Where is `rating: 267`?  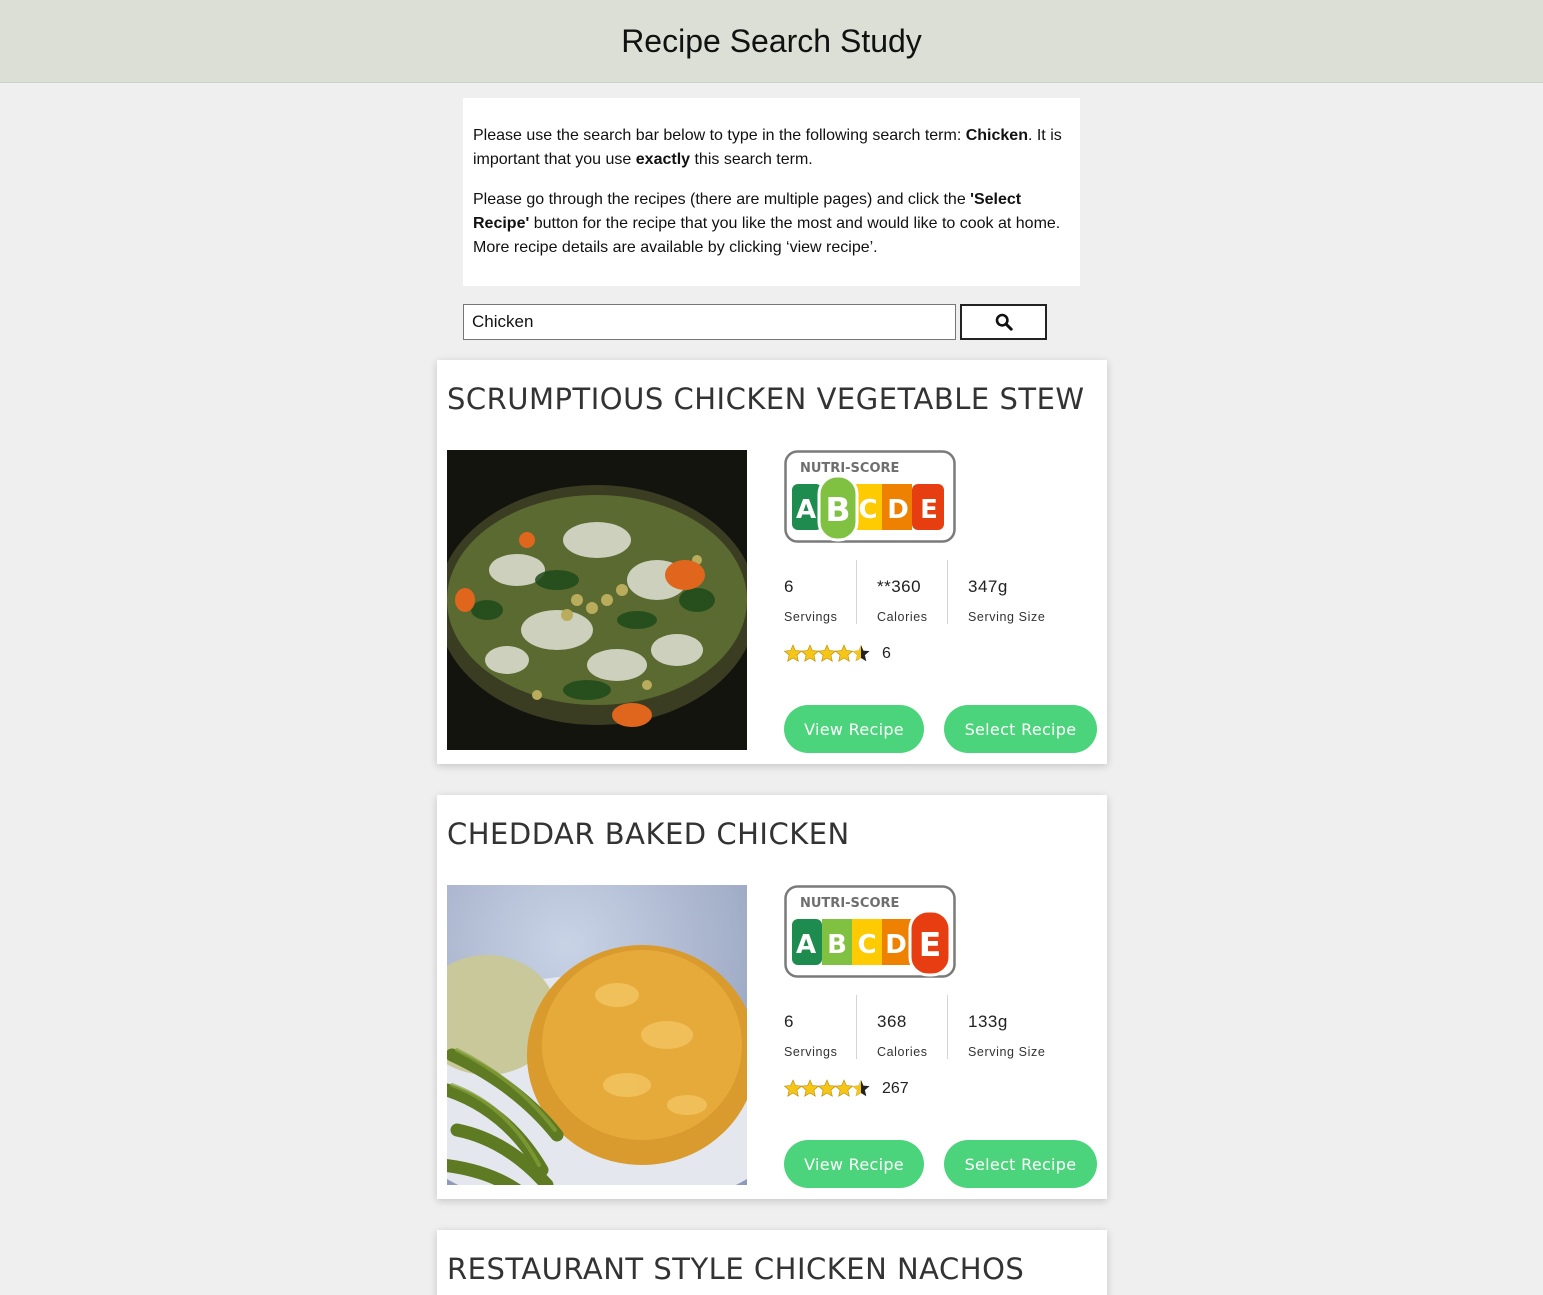 rating: 267 is located at coordinates (846, 1089).